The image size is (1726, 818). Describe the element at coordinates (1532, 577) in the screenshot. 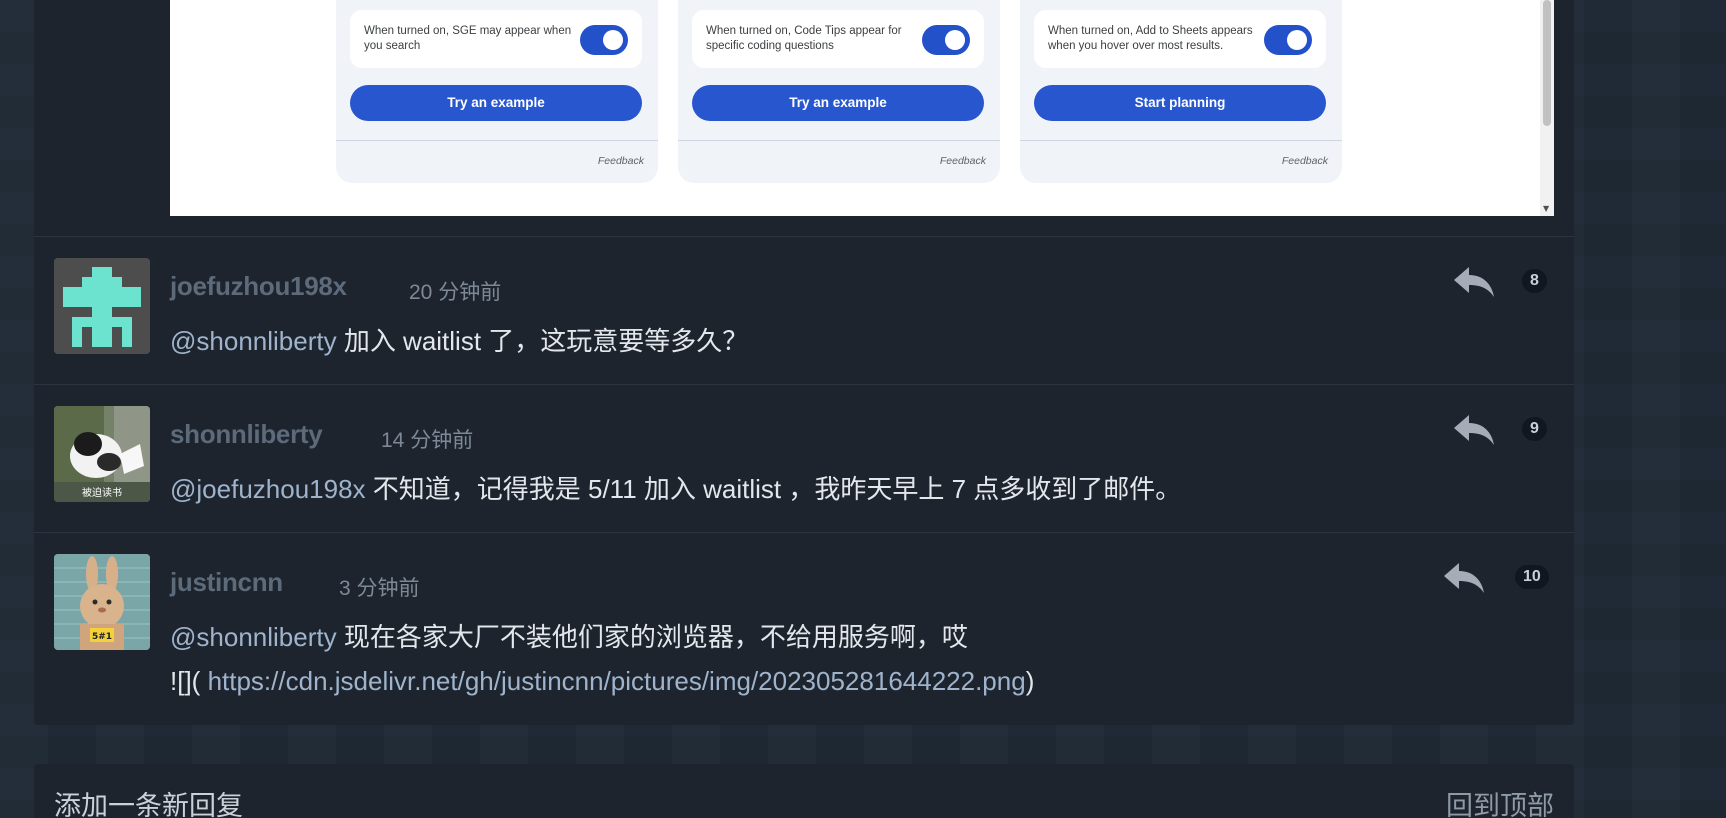

I see `floor-number: 10` at that location.